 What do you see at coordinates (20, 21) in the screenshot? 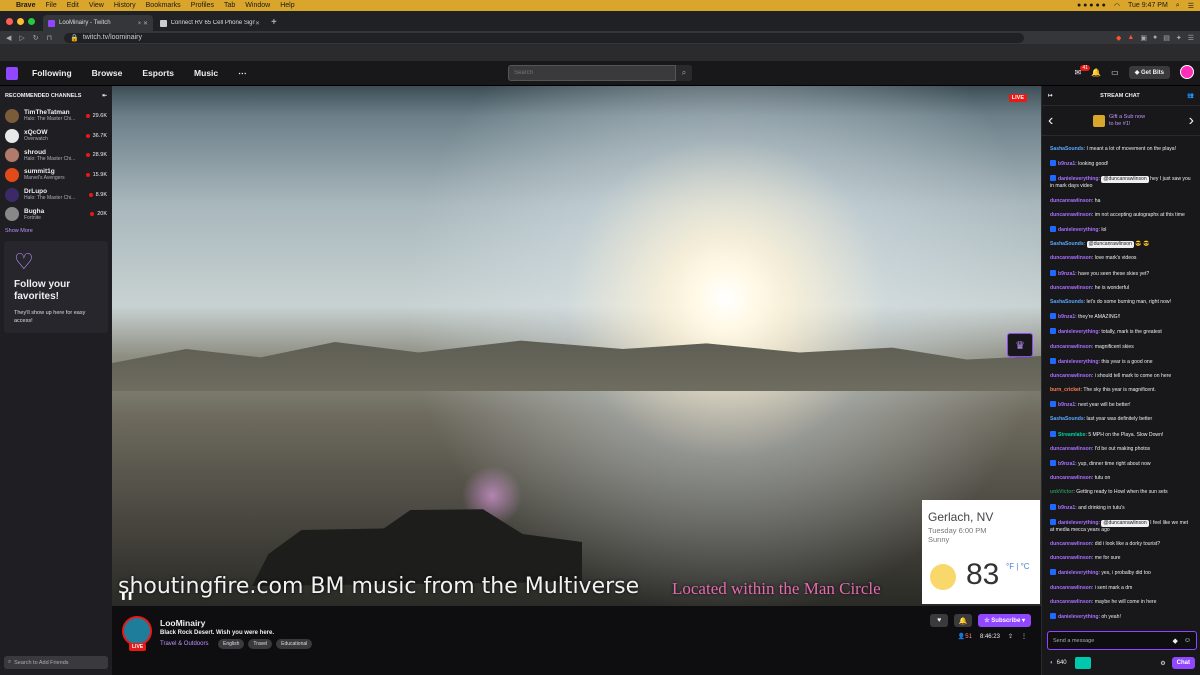
I see `minimize-window-button` at bounding box center [20, 21].